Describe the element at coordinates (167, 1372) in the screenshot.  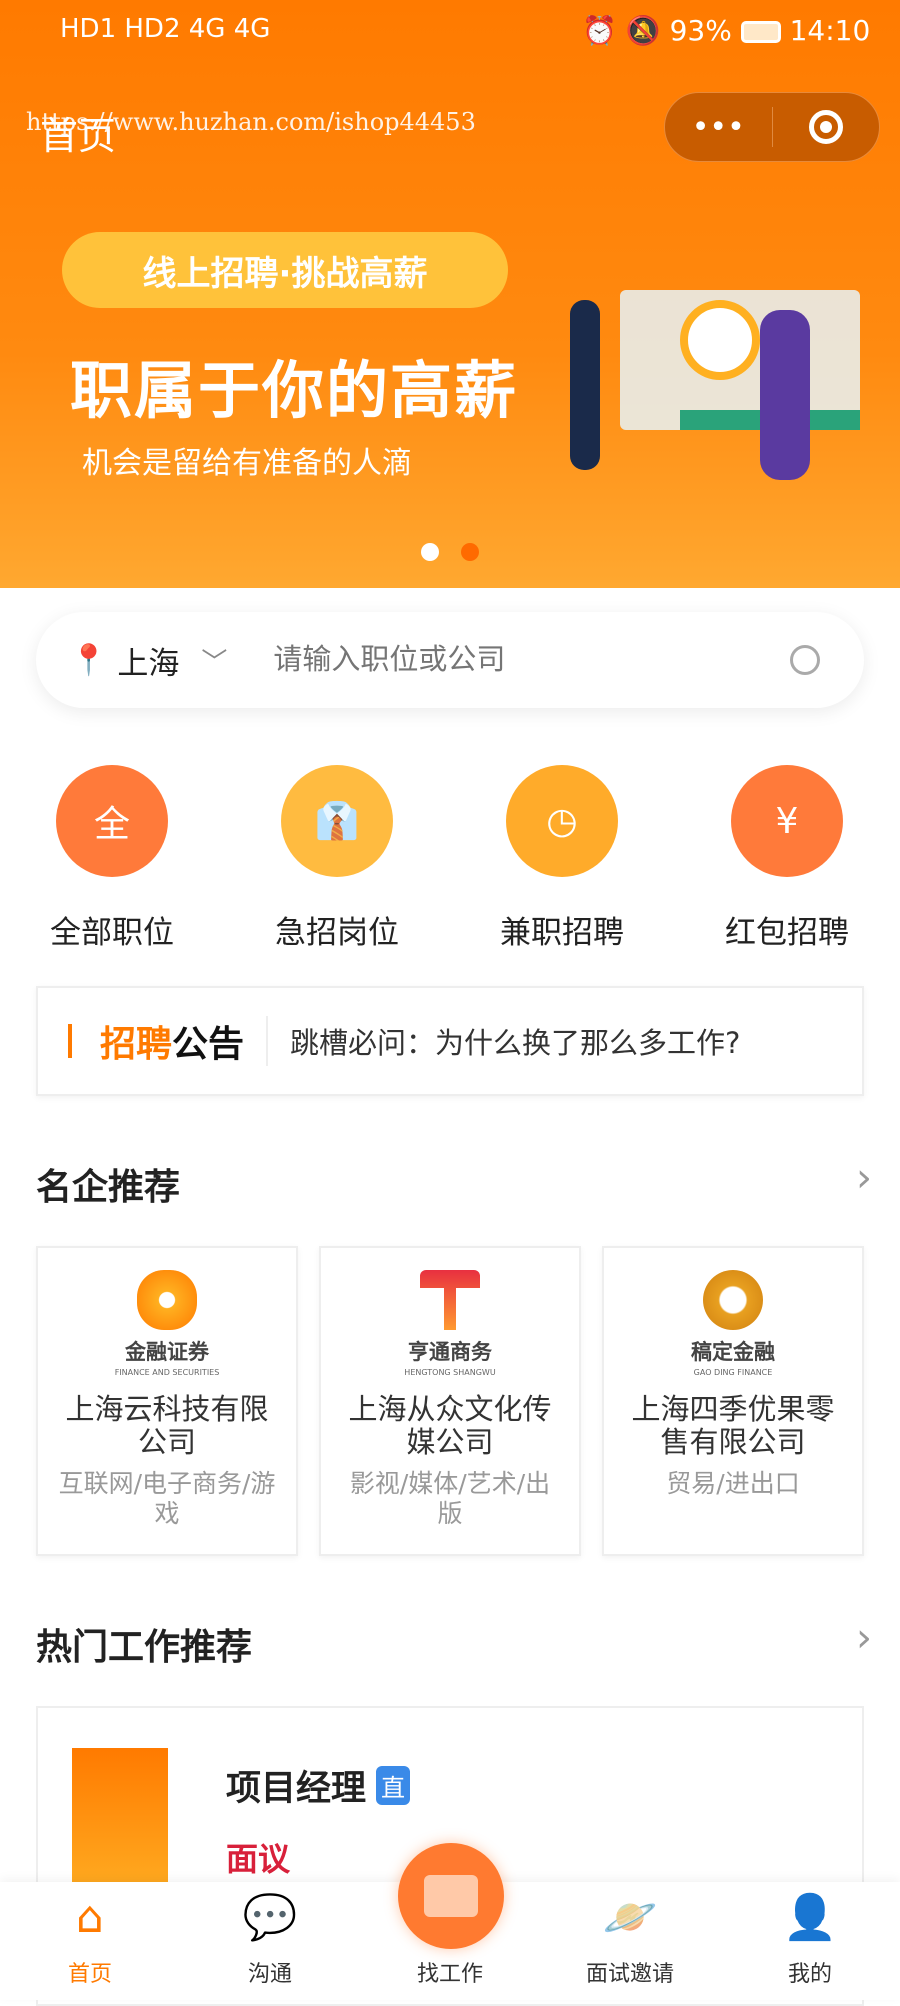
I see `logo-subtext: FINANCE AND SECURITIES` at that location.